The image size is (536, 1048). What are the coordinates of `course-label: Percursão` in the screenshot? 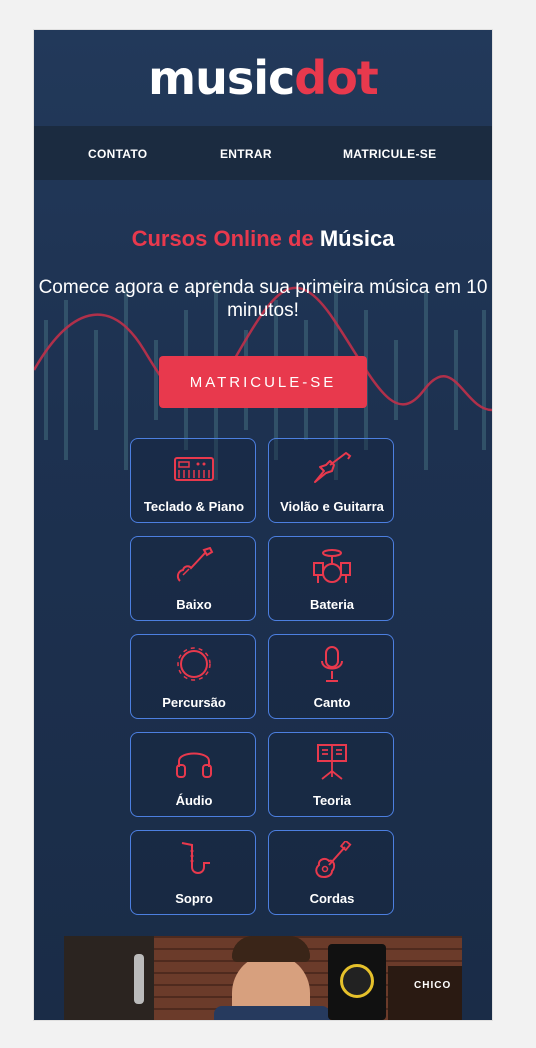 It's located at (194, 702).